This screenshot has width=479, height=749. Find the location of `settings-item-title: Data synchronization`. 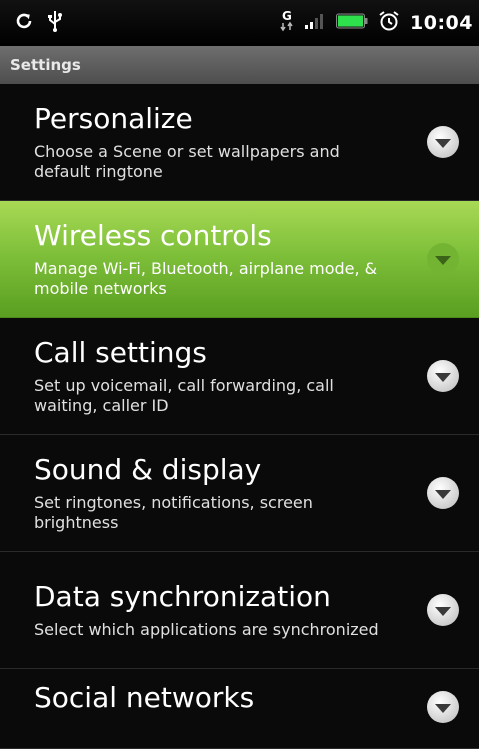

settings-item-title: Data synchronization is located at coordinates (182, 596).